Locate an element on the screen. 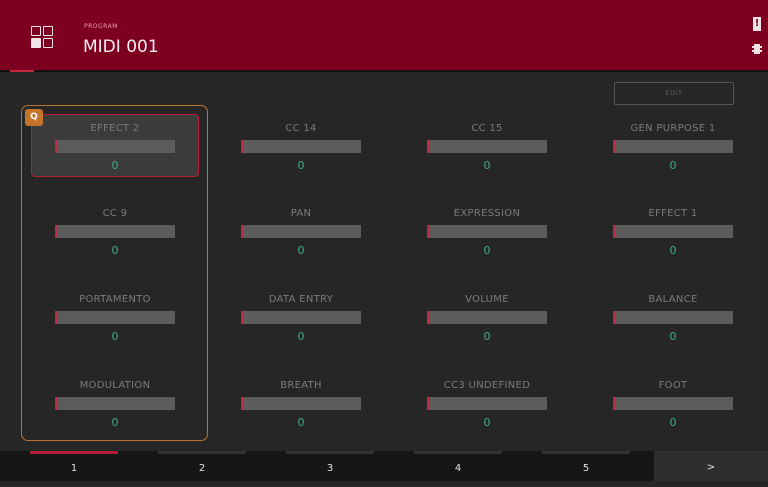 The height and width of the screenshot is (487, 768). knob-label: PAN is located at coordinates (301, 213).